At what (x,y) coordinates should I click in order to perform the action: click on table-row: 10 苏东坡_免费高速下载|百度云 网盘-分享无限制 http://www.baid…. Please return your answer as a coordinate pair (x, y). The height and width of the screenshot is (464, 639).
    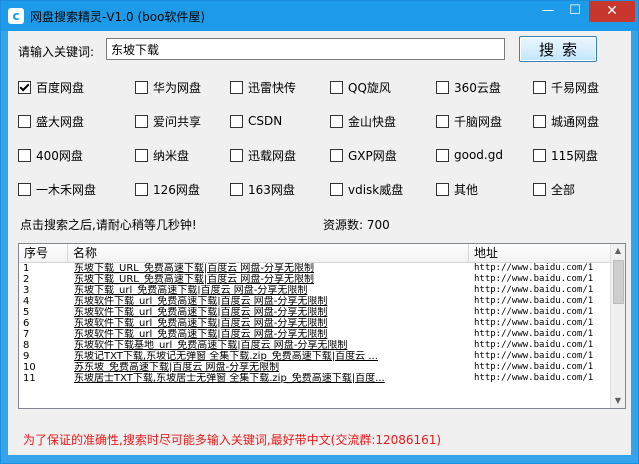
    Looking at the image, I should click on (315, 367).